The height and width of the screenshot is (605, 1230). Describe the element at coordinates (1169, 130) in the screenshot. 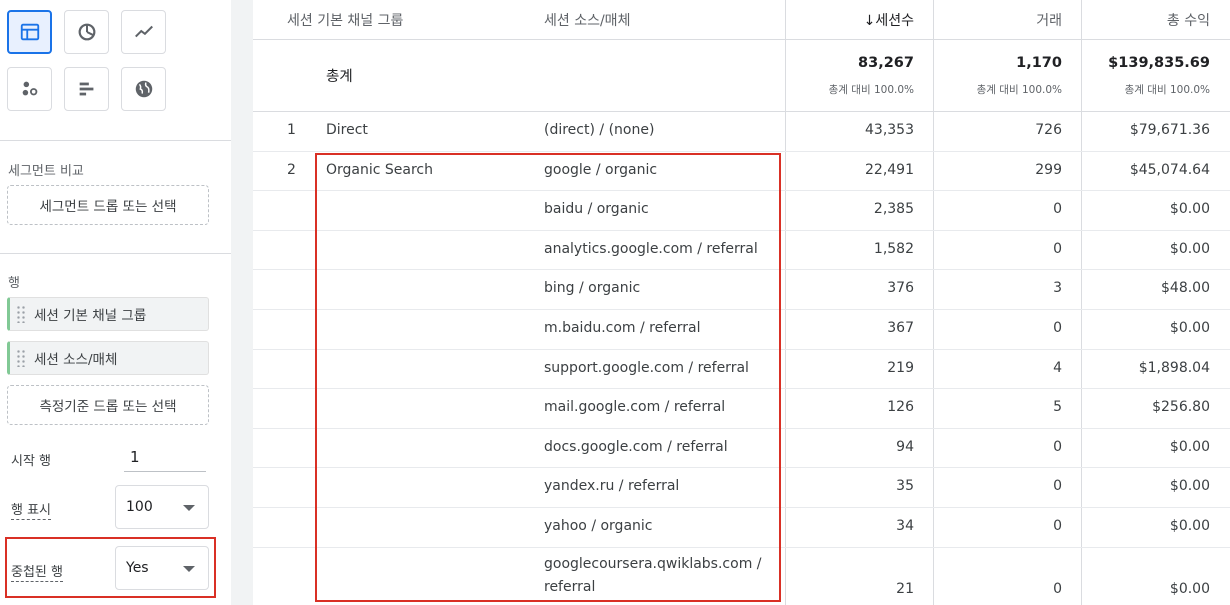

I see `cell-revenue: $79,671.36` at that location.